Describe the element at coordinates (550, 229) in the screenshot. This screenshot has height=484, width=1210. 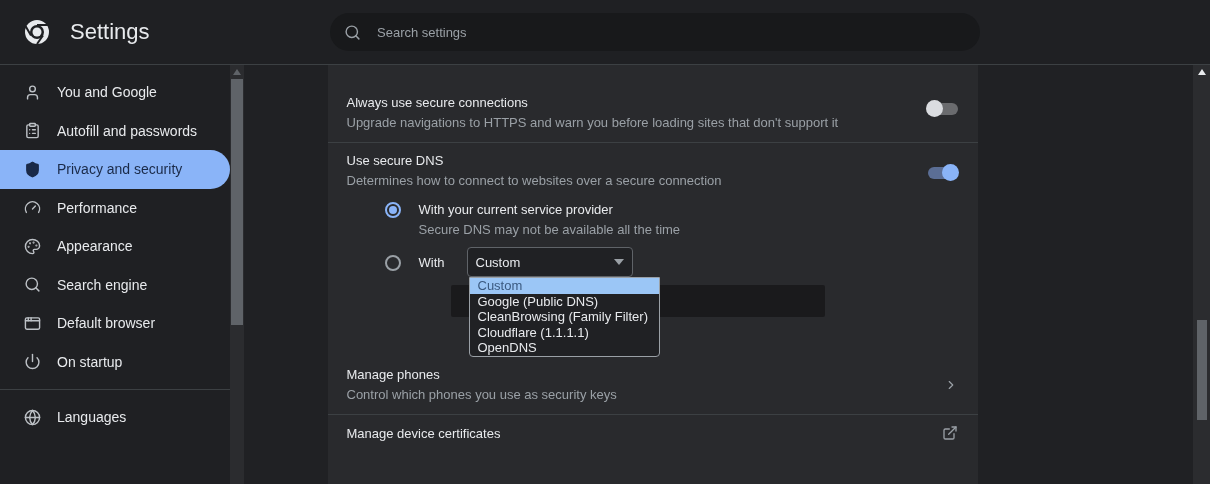
I see `radio-description: Secure DNS may not be available all the time` at that location.